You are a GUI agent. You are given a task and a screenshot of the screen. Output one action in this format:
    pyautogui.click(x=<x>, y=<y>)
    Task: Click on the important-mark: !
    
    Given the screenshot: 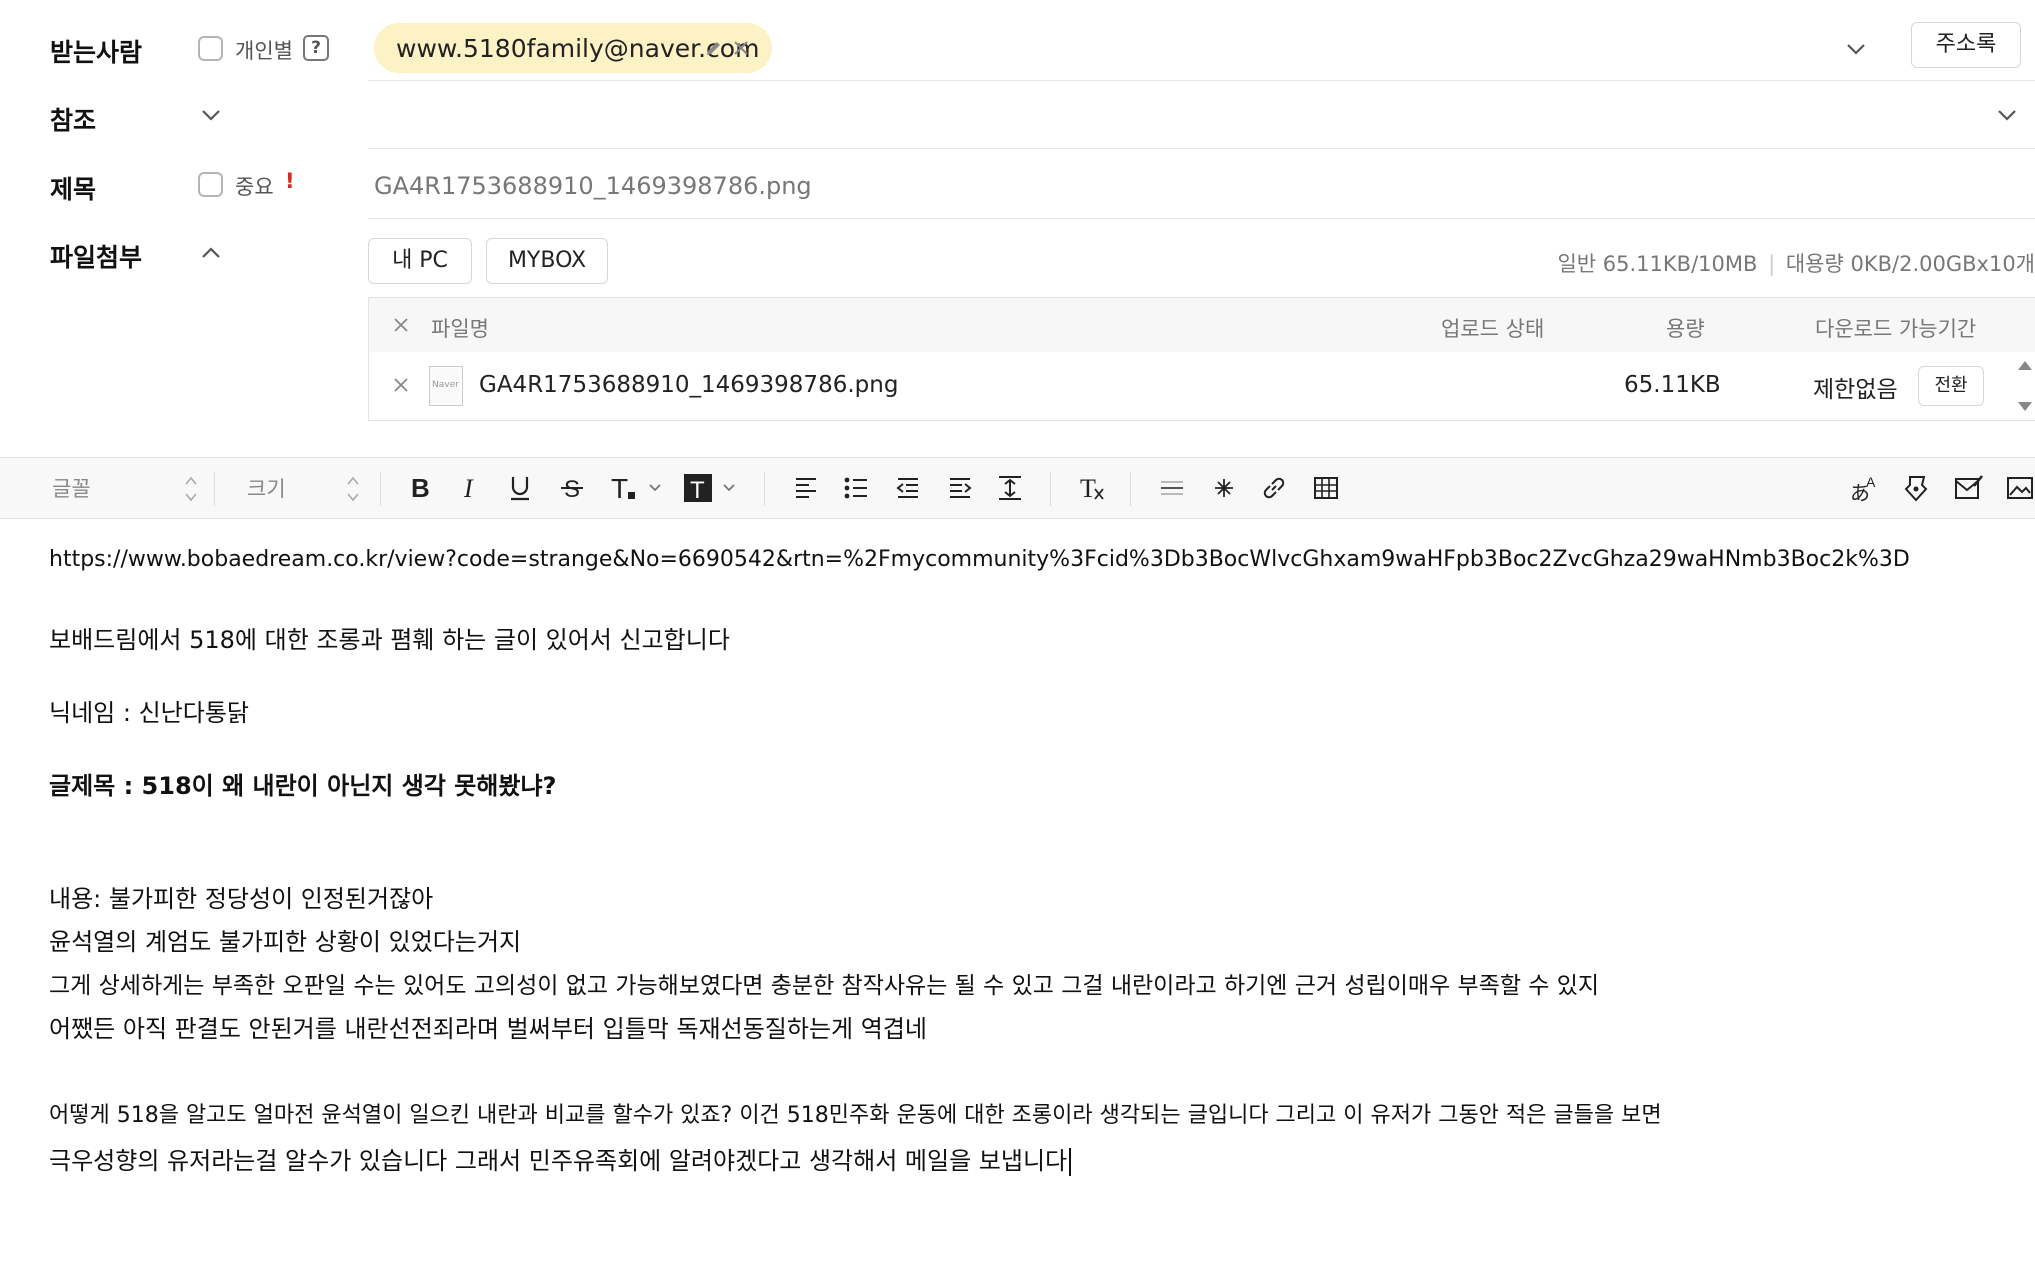 What is the action you would take?
    pyautogui.click(x=290, y=181)
    